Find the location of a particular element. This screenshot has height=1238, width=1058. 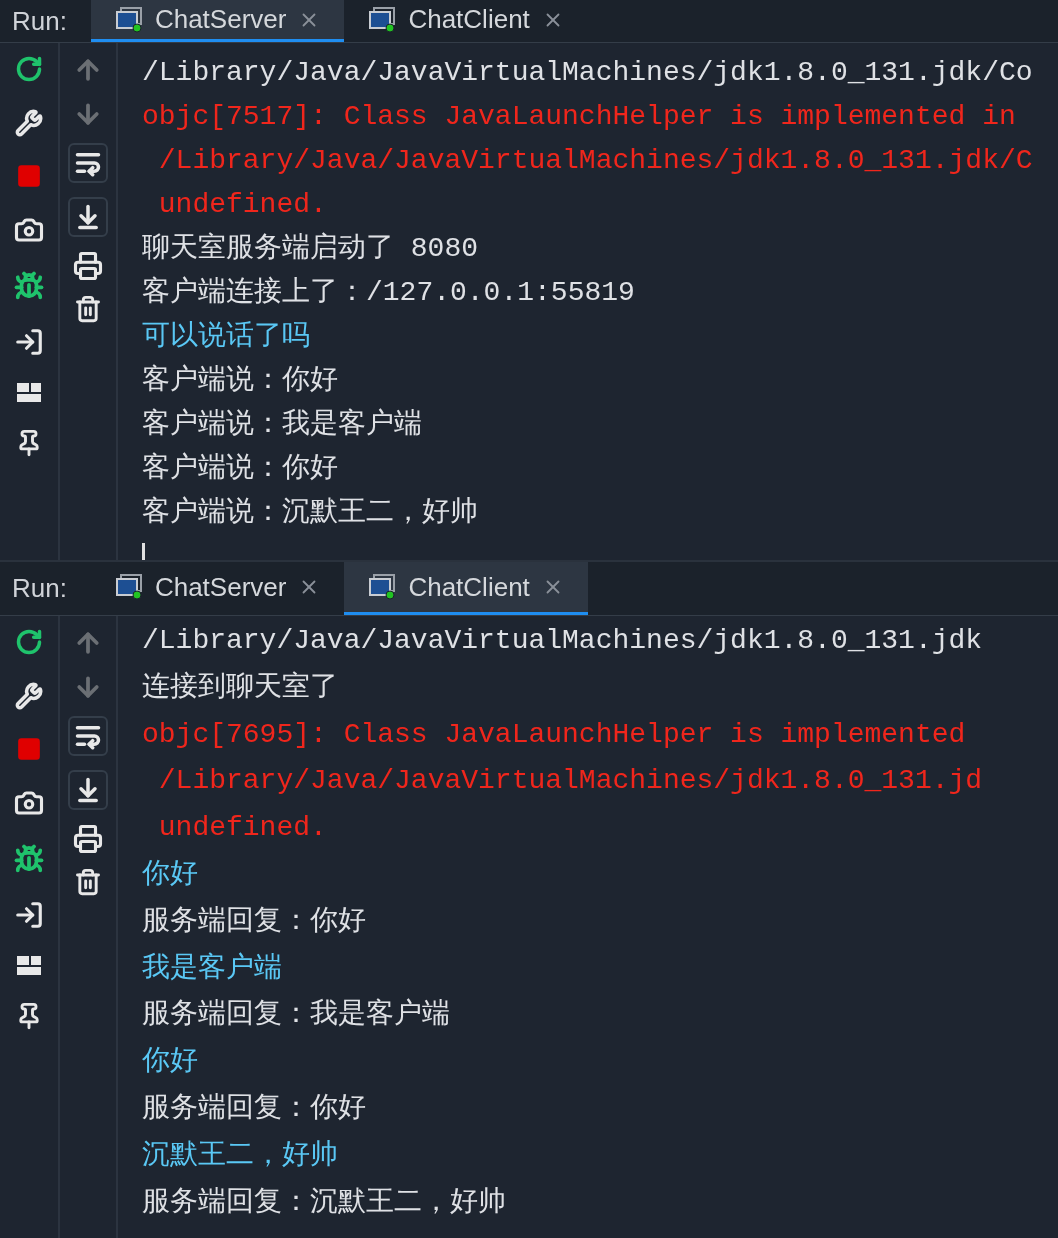

console-line: /Library/Java/JavaVirtualMachines/jdk1.8.0_131.jdk/Co is located at coordinates (587, 73).